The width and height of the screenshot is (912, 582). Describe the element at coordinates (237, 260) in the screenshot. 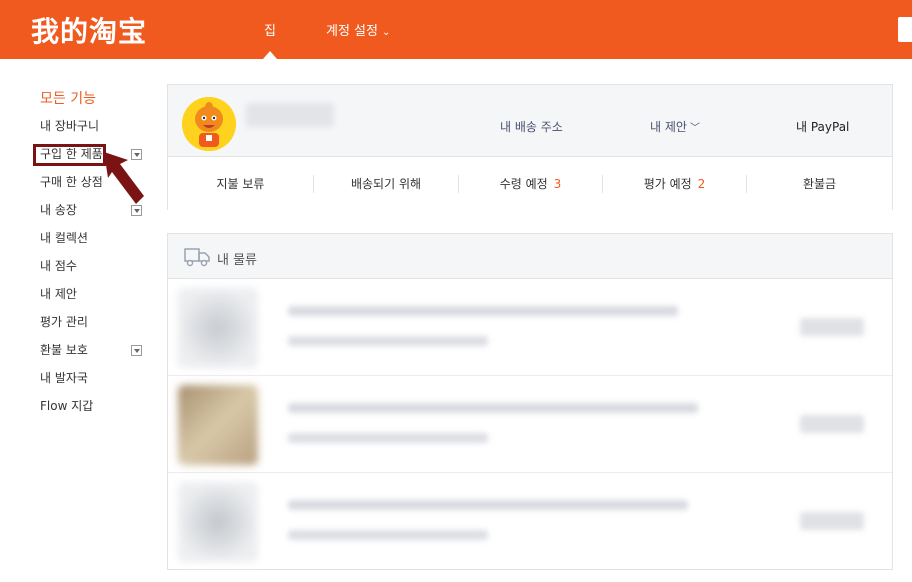

I see `logistics-title: 내 물류` at that location.